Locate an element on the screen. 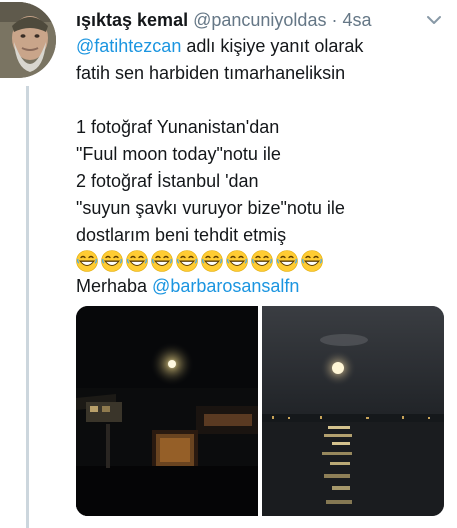 Image resolution: width=457 pixels, height=528 pixels. tweet-text-line is located at coordinates (261, 100).